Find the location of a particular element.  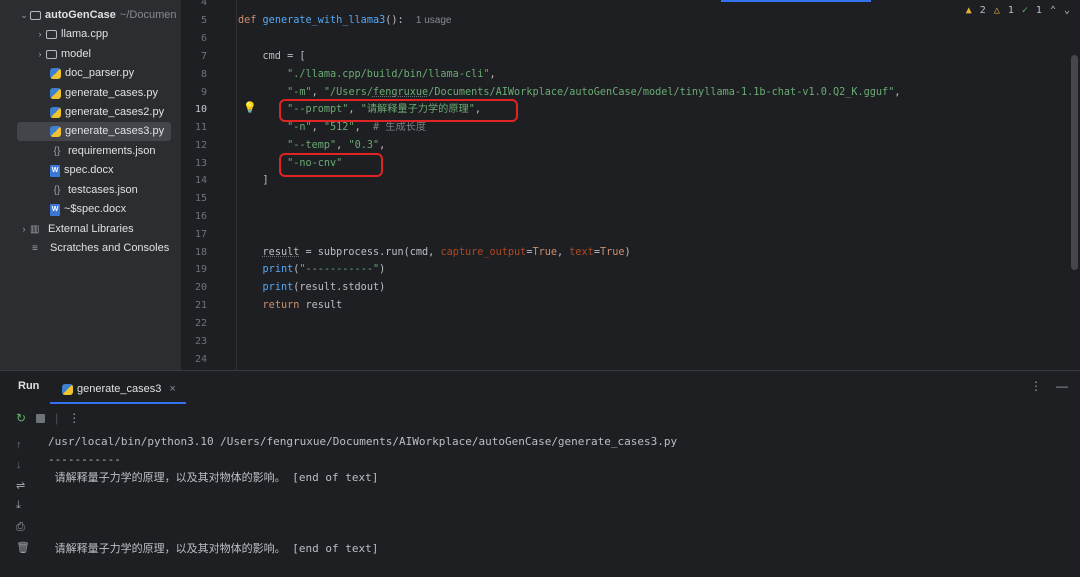

line-number: 13 is located at coordinates (200, 163).